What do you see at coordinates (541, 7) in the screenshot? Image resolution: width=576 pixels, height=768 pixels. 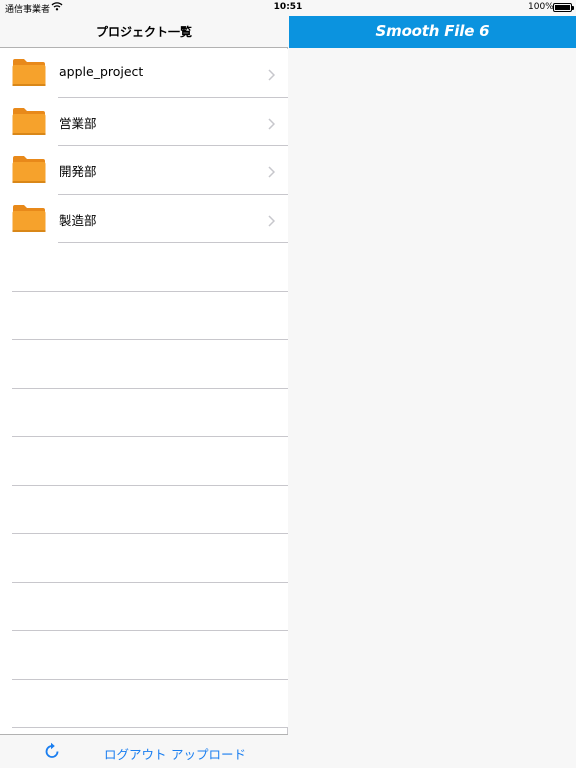 I see `battery-percent: 100%` at bounding box center [541, 7].